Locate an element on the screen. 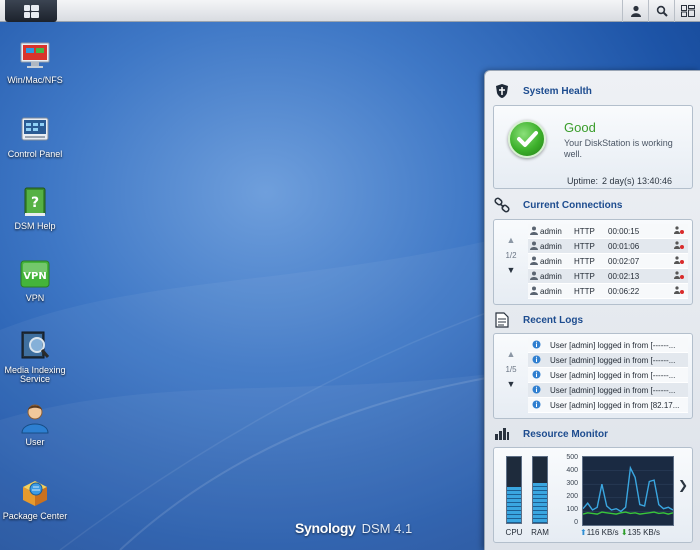 Image resolution: width=700 pixels, height=550 pixels. uptime: Uptime: 2 day(s) 13:40:46 is located at coordinates (619, 181).